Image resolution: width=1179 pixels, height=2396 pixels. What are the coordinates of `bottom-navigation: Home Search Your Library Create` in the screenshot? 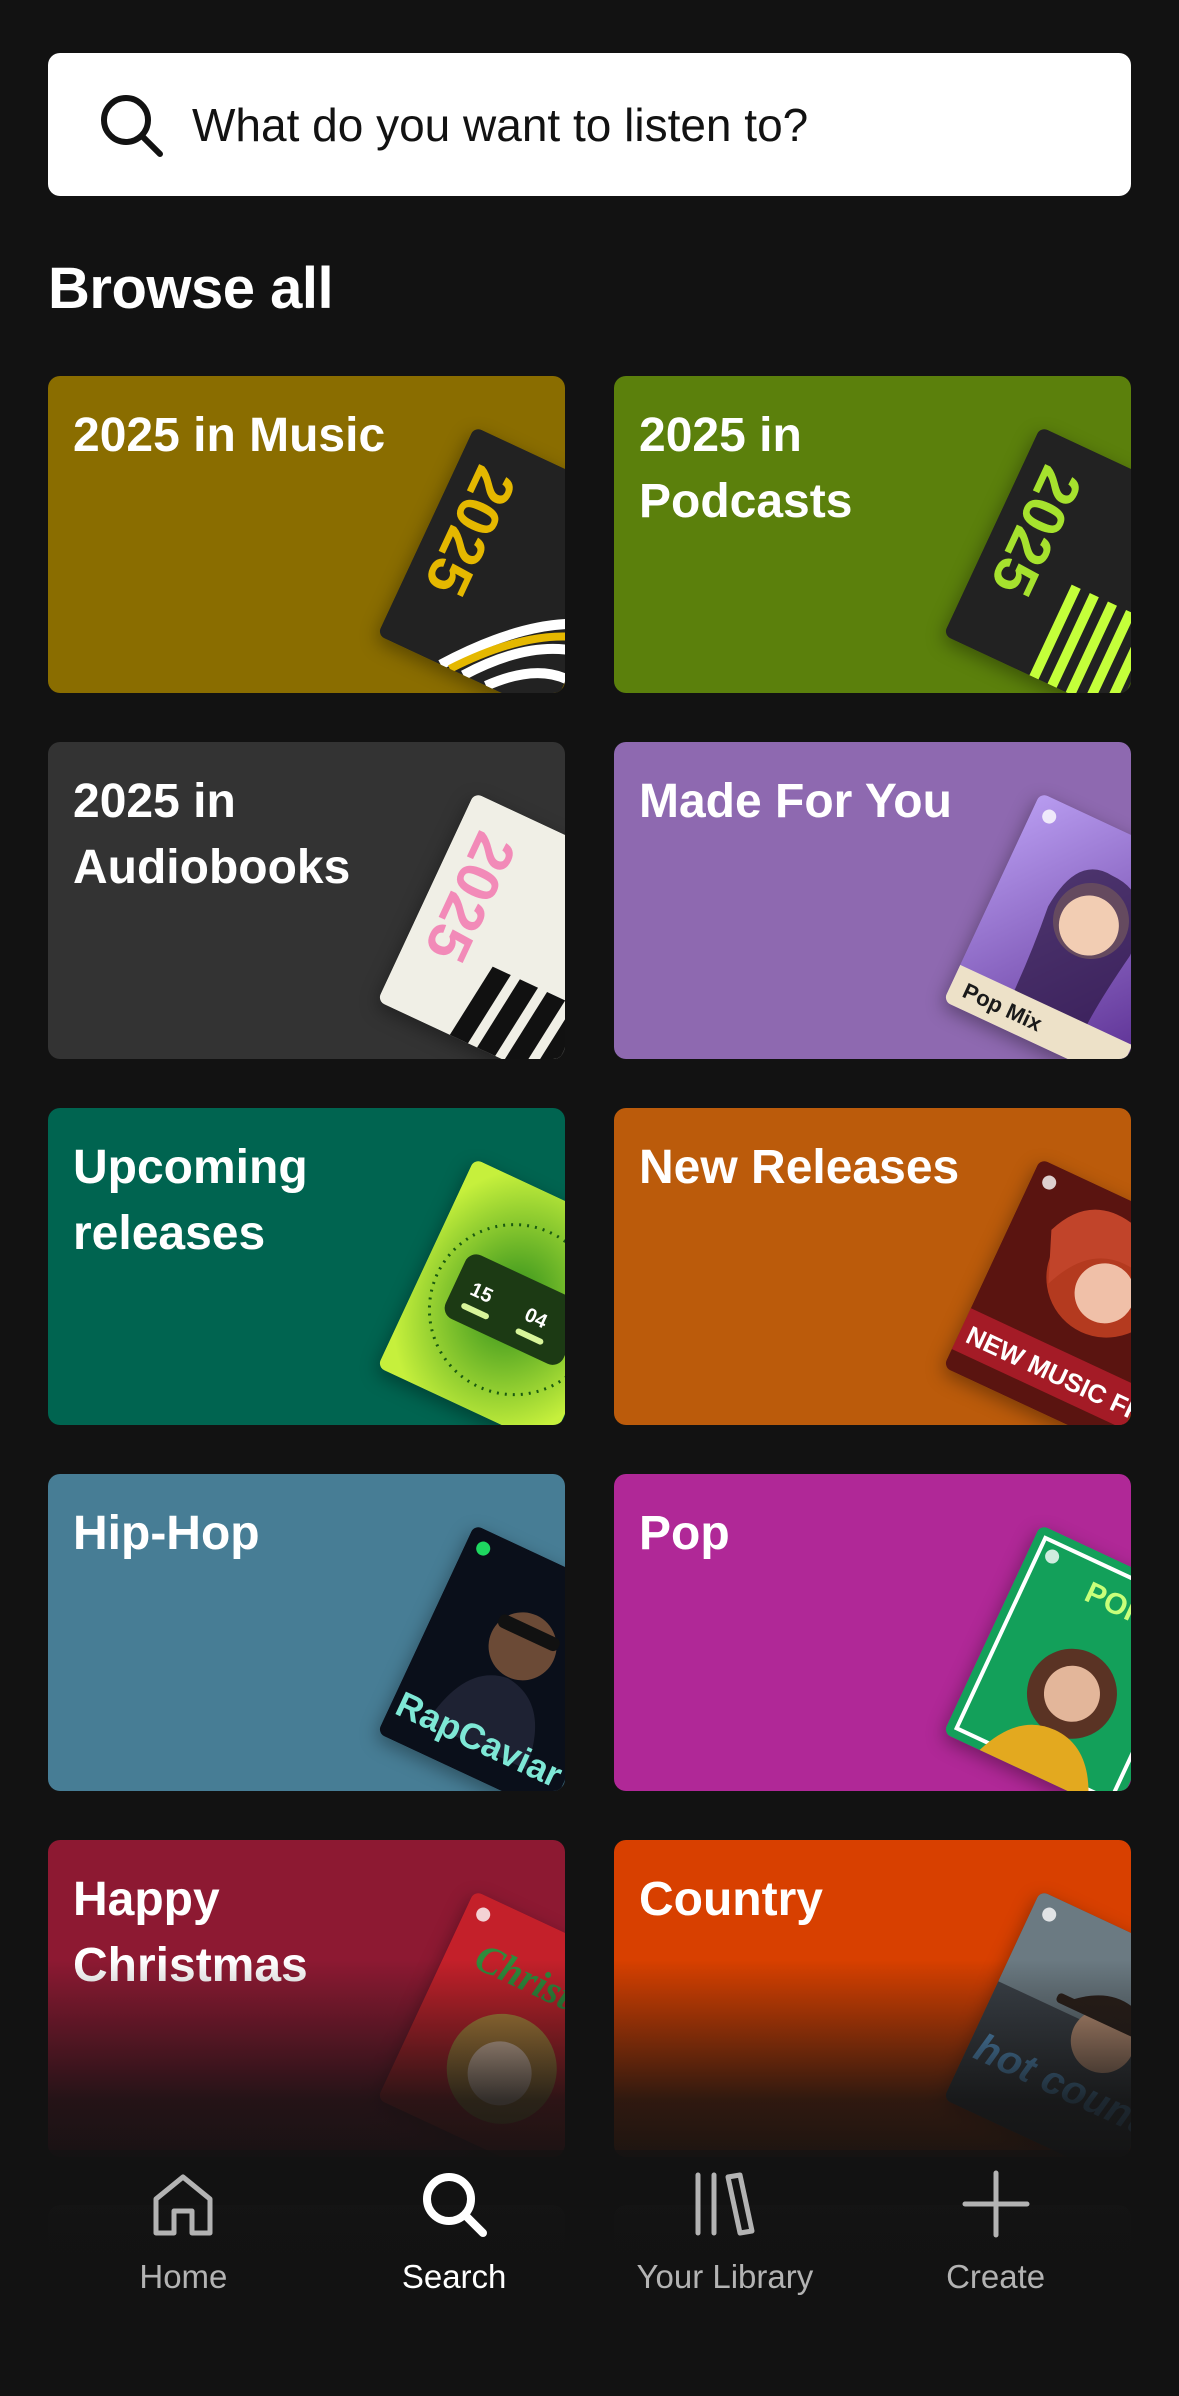 It's located at (589, 2273).